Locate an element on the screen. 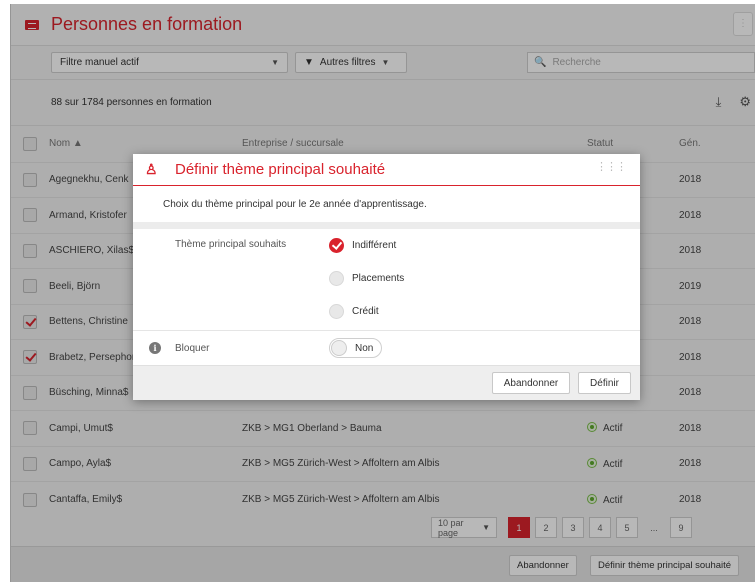 This screenshot has height=588, width=755. block-label: Bloquer is located at coordinates (192, 348).